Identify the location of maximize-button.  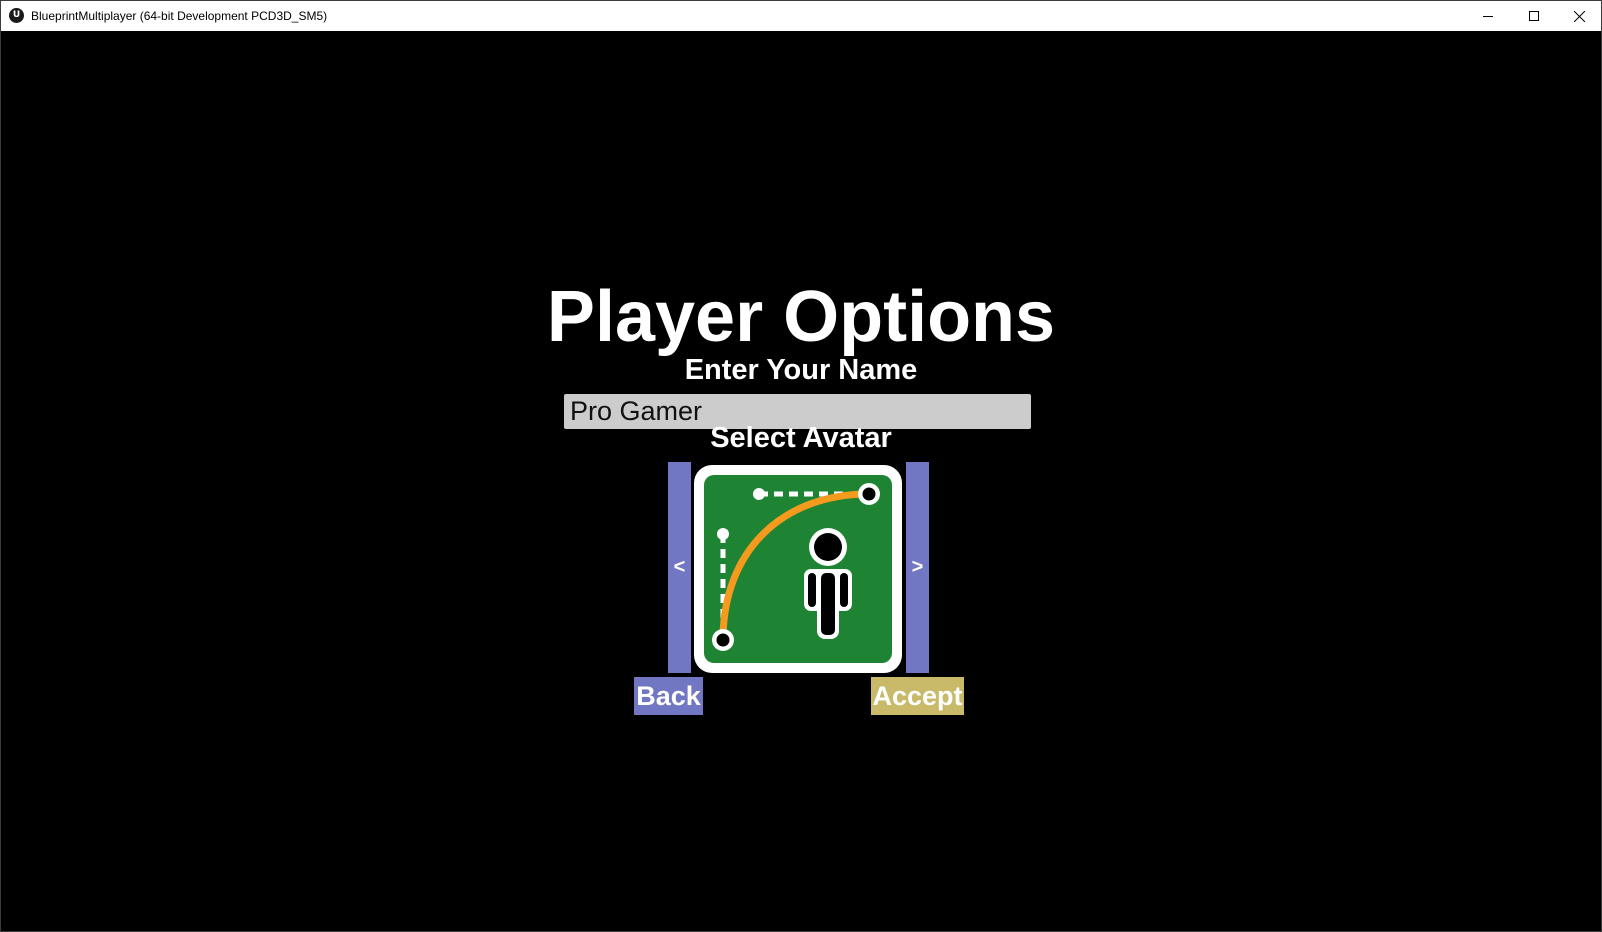
(1534, 16).